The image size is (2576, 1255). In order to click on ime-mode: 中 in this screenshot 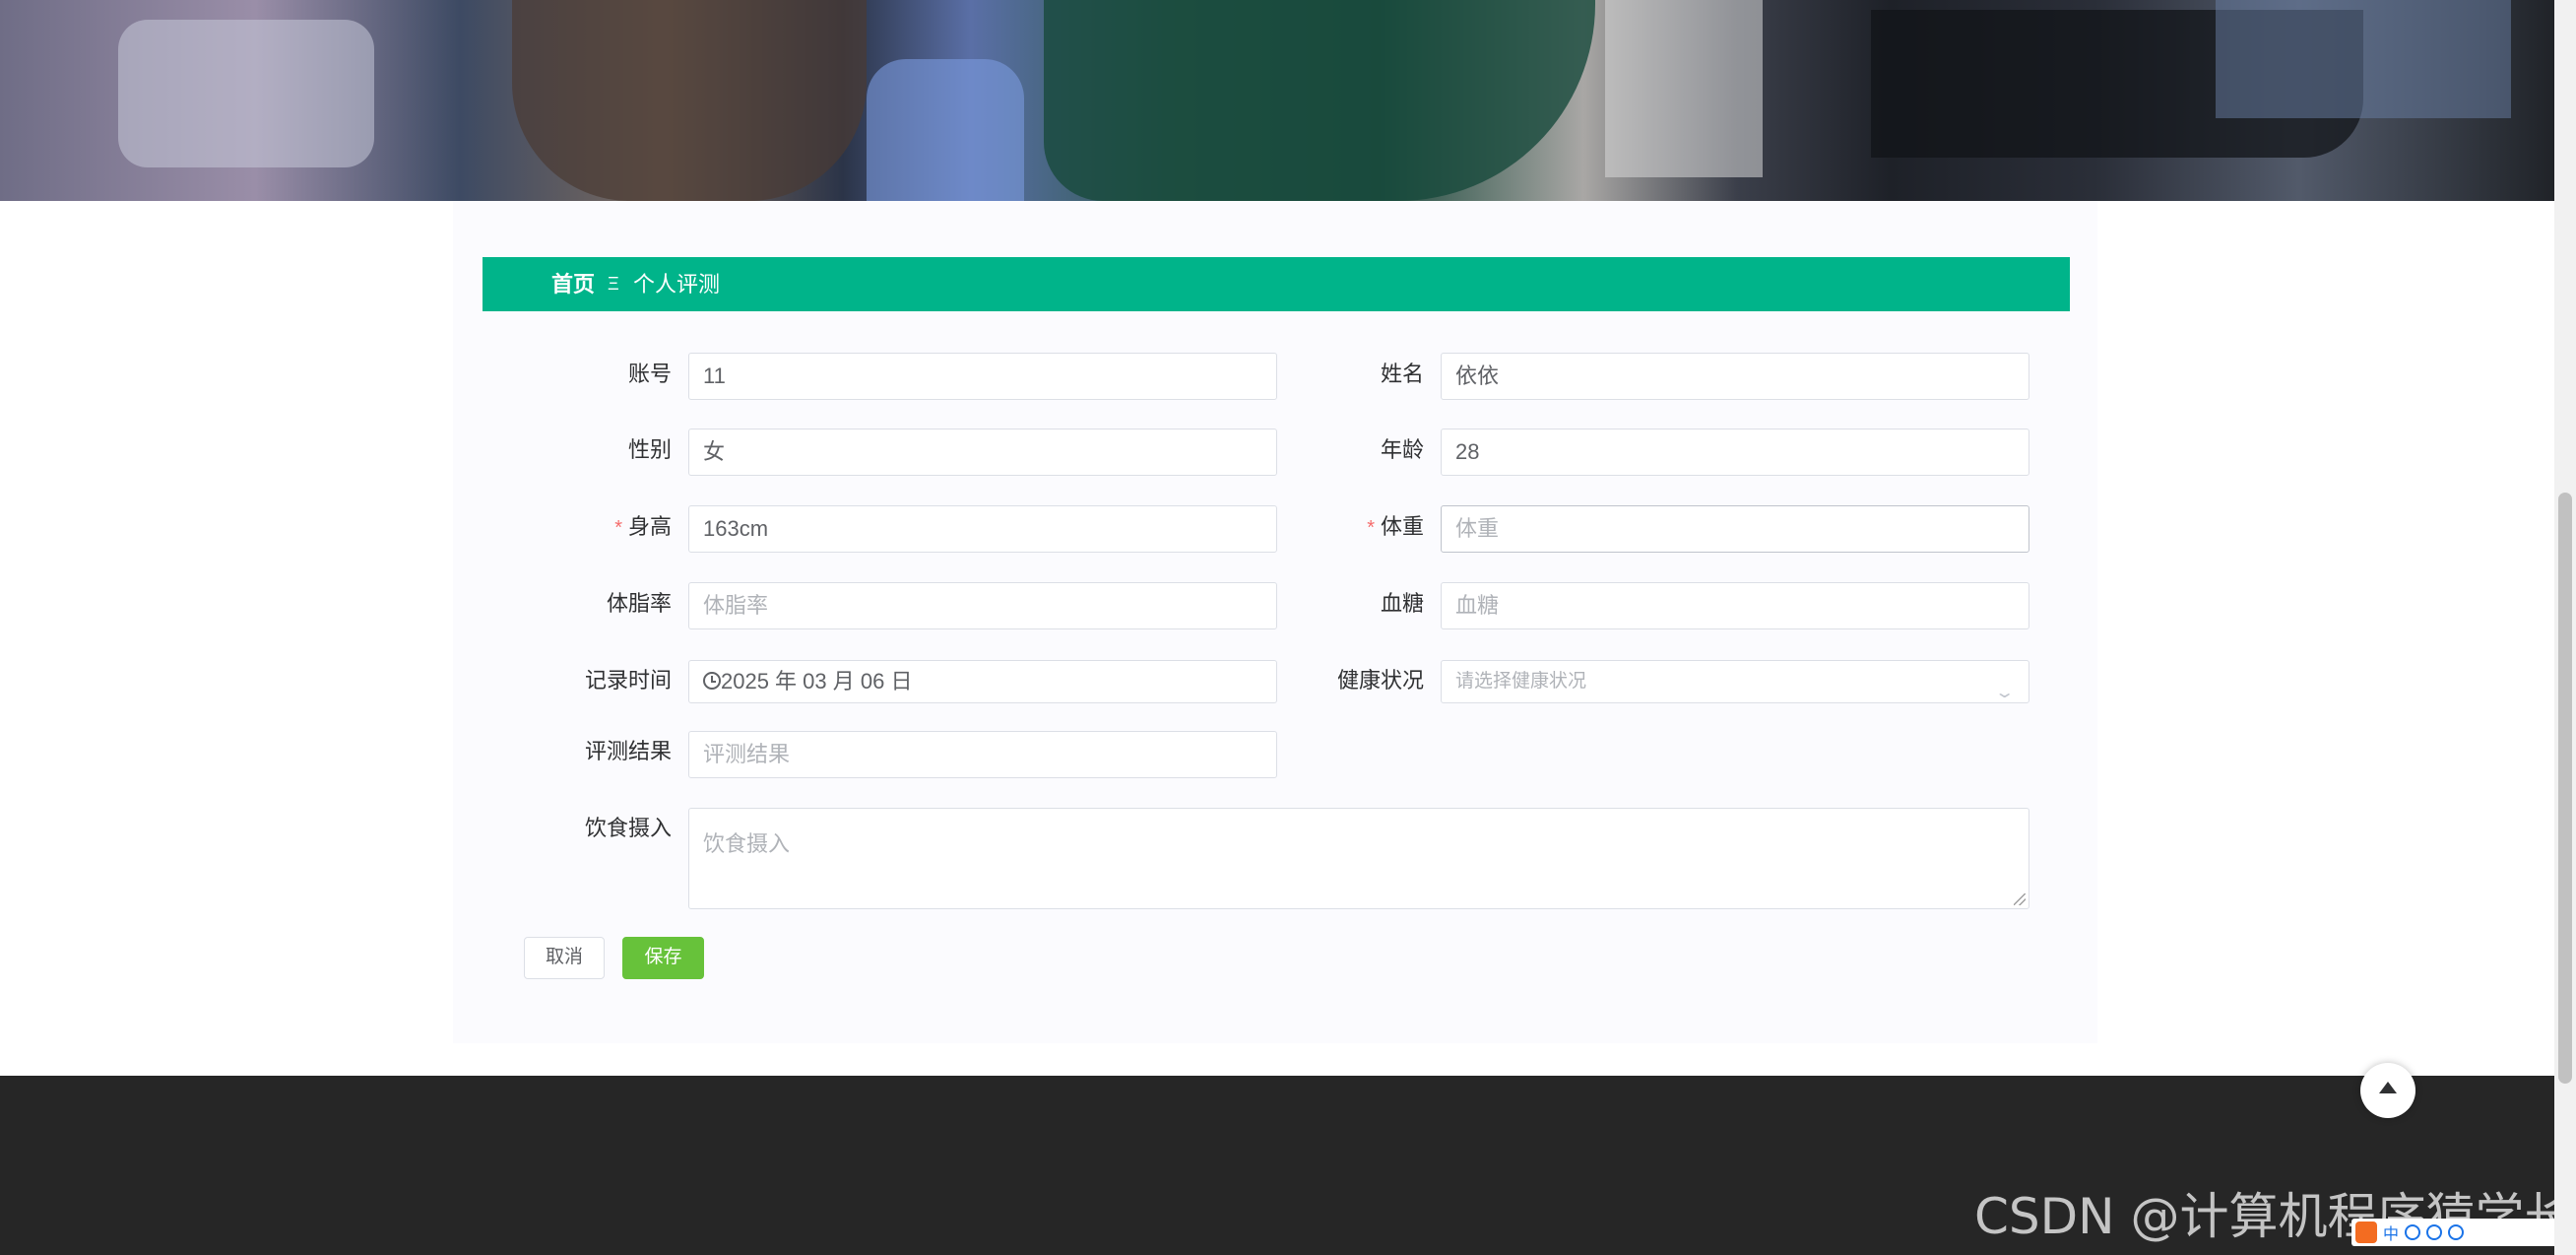, I will do `click(2391, 1232)`.